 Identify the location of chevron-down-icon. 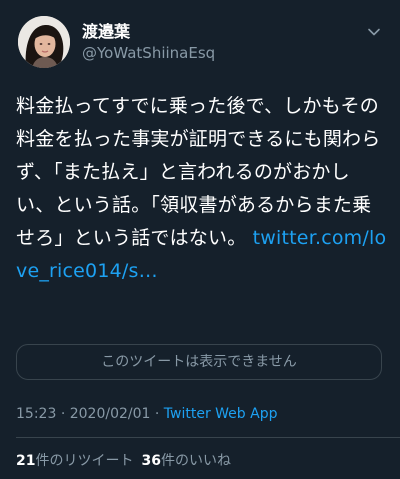
(374, 32).